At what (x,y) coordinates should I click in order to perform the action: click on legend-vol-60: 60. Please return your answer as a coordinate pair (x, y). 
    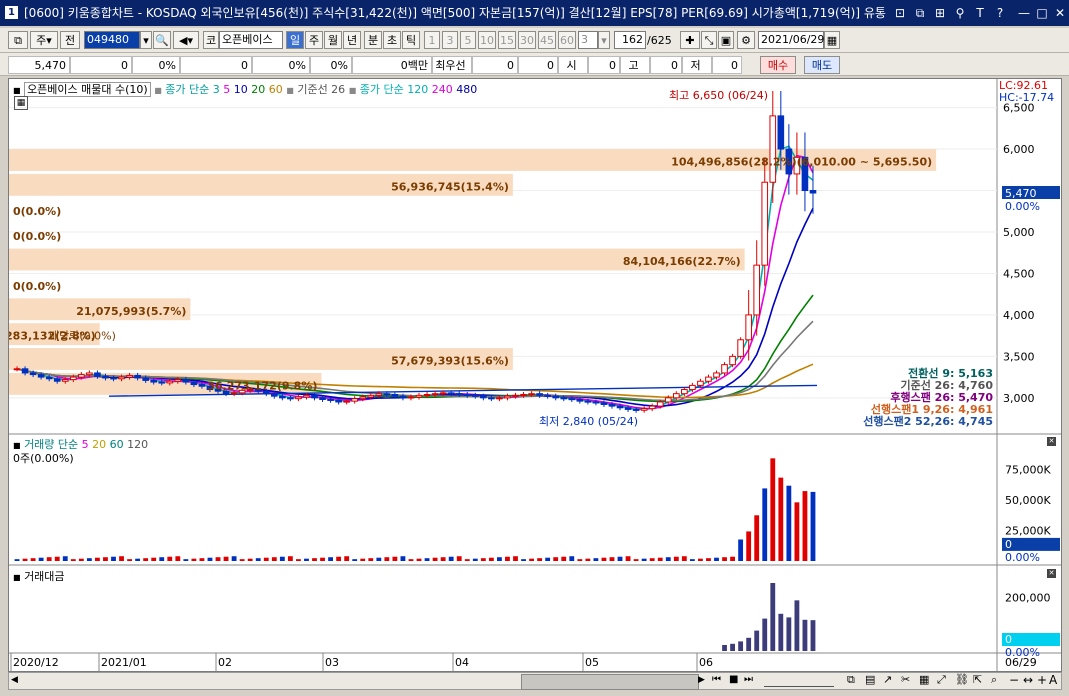
    Looking at the image, I should click on (117, 444).